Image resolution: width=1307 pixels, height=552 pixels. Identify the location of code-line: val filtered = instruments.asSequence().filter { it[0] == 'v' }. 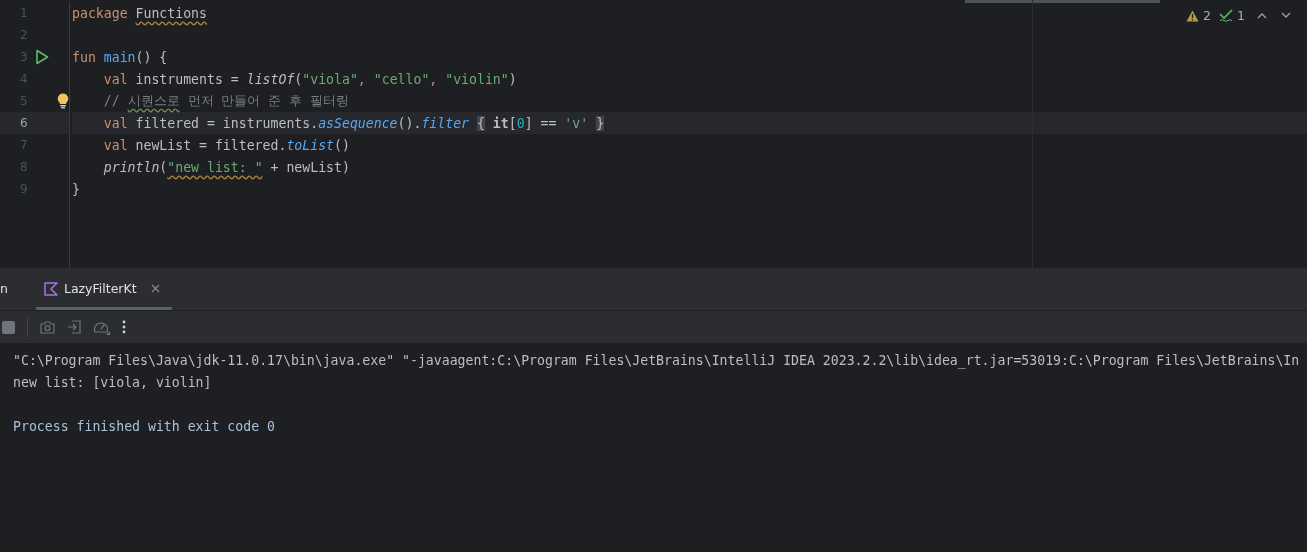
(353, 123).